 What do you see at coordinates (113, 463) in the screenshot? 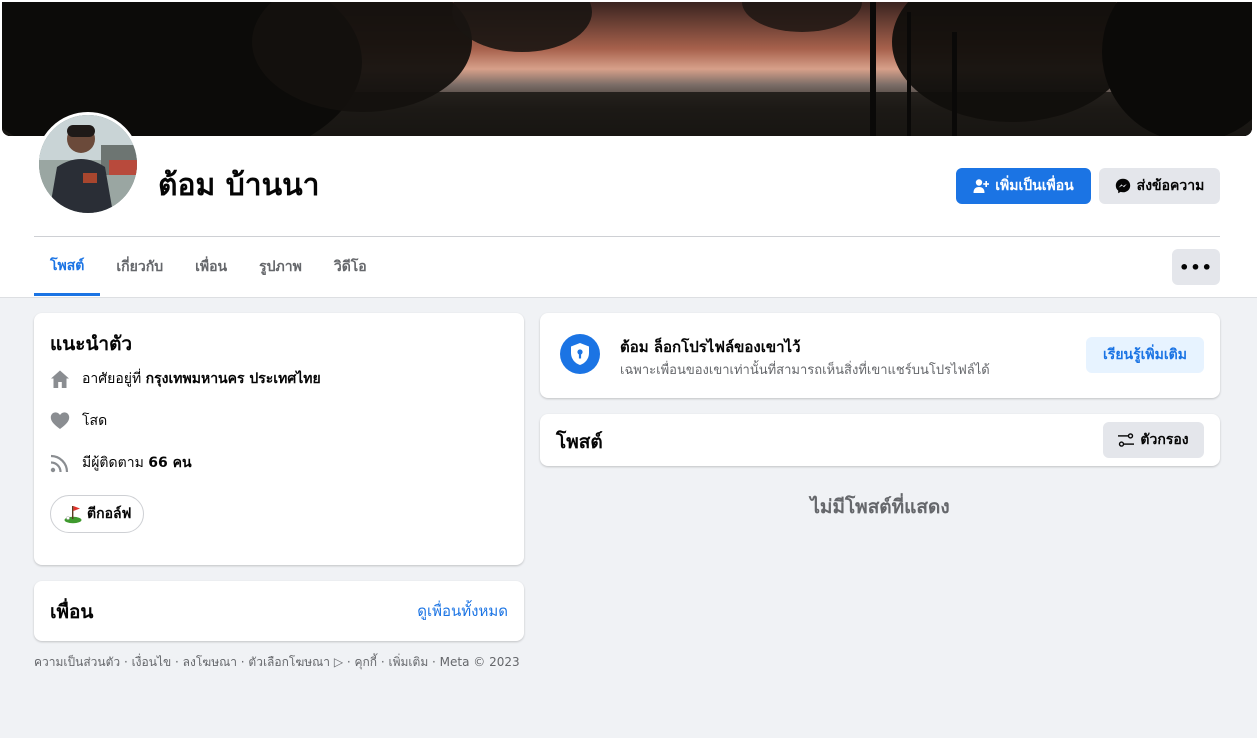
I see `followers-prefix: มีผู้ติดตาม` at bounding box center [113, 463].